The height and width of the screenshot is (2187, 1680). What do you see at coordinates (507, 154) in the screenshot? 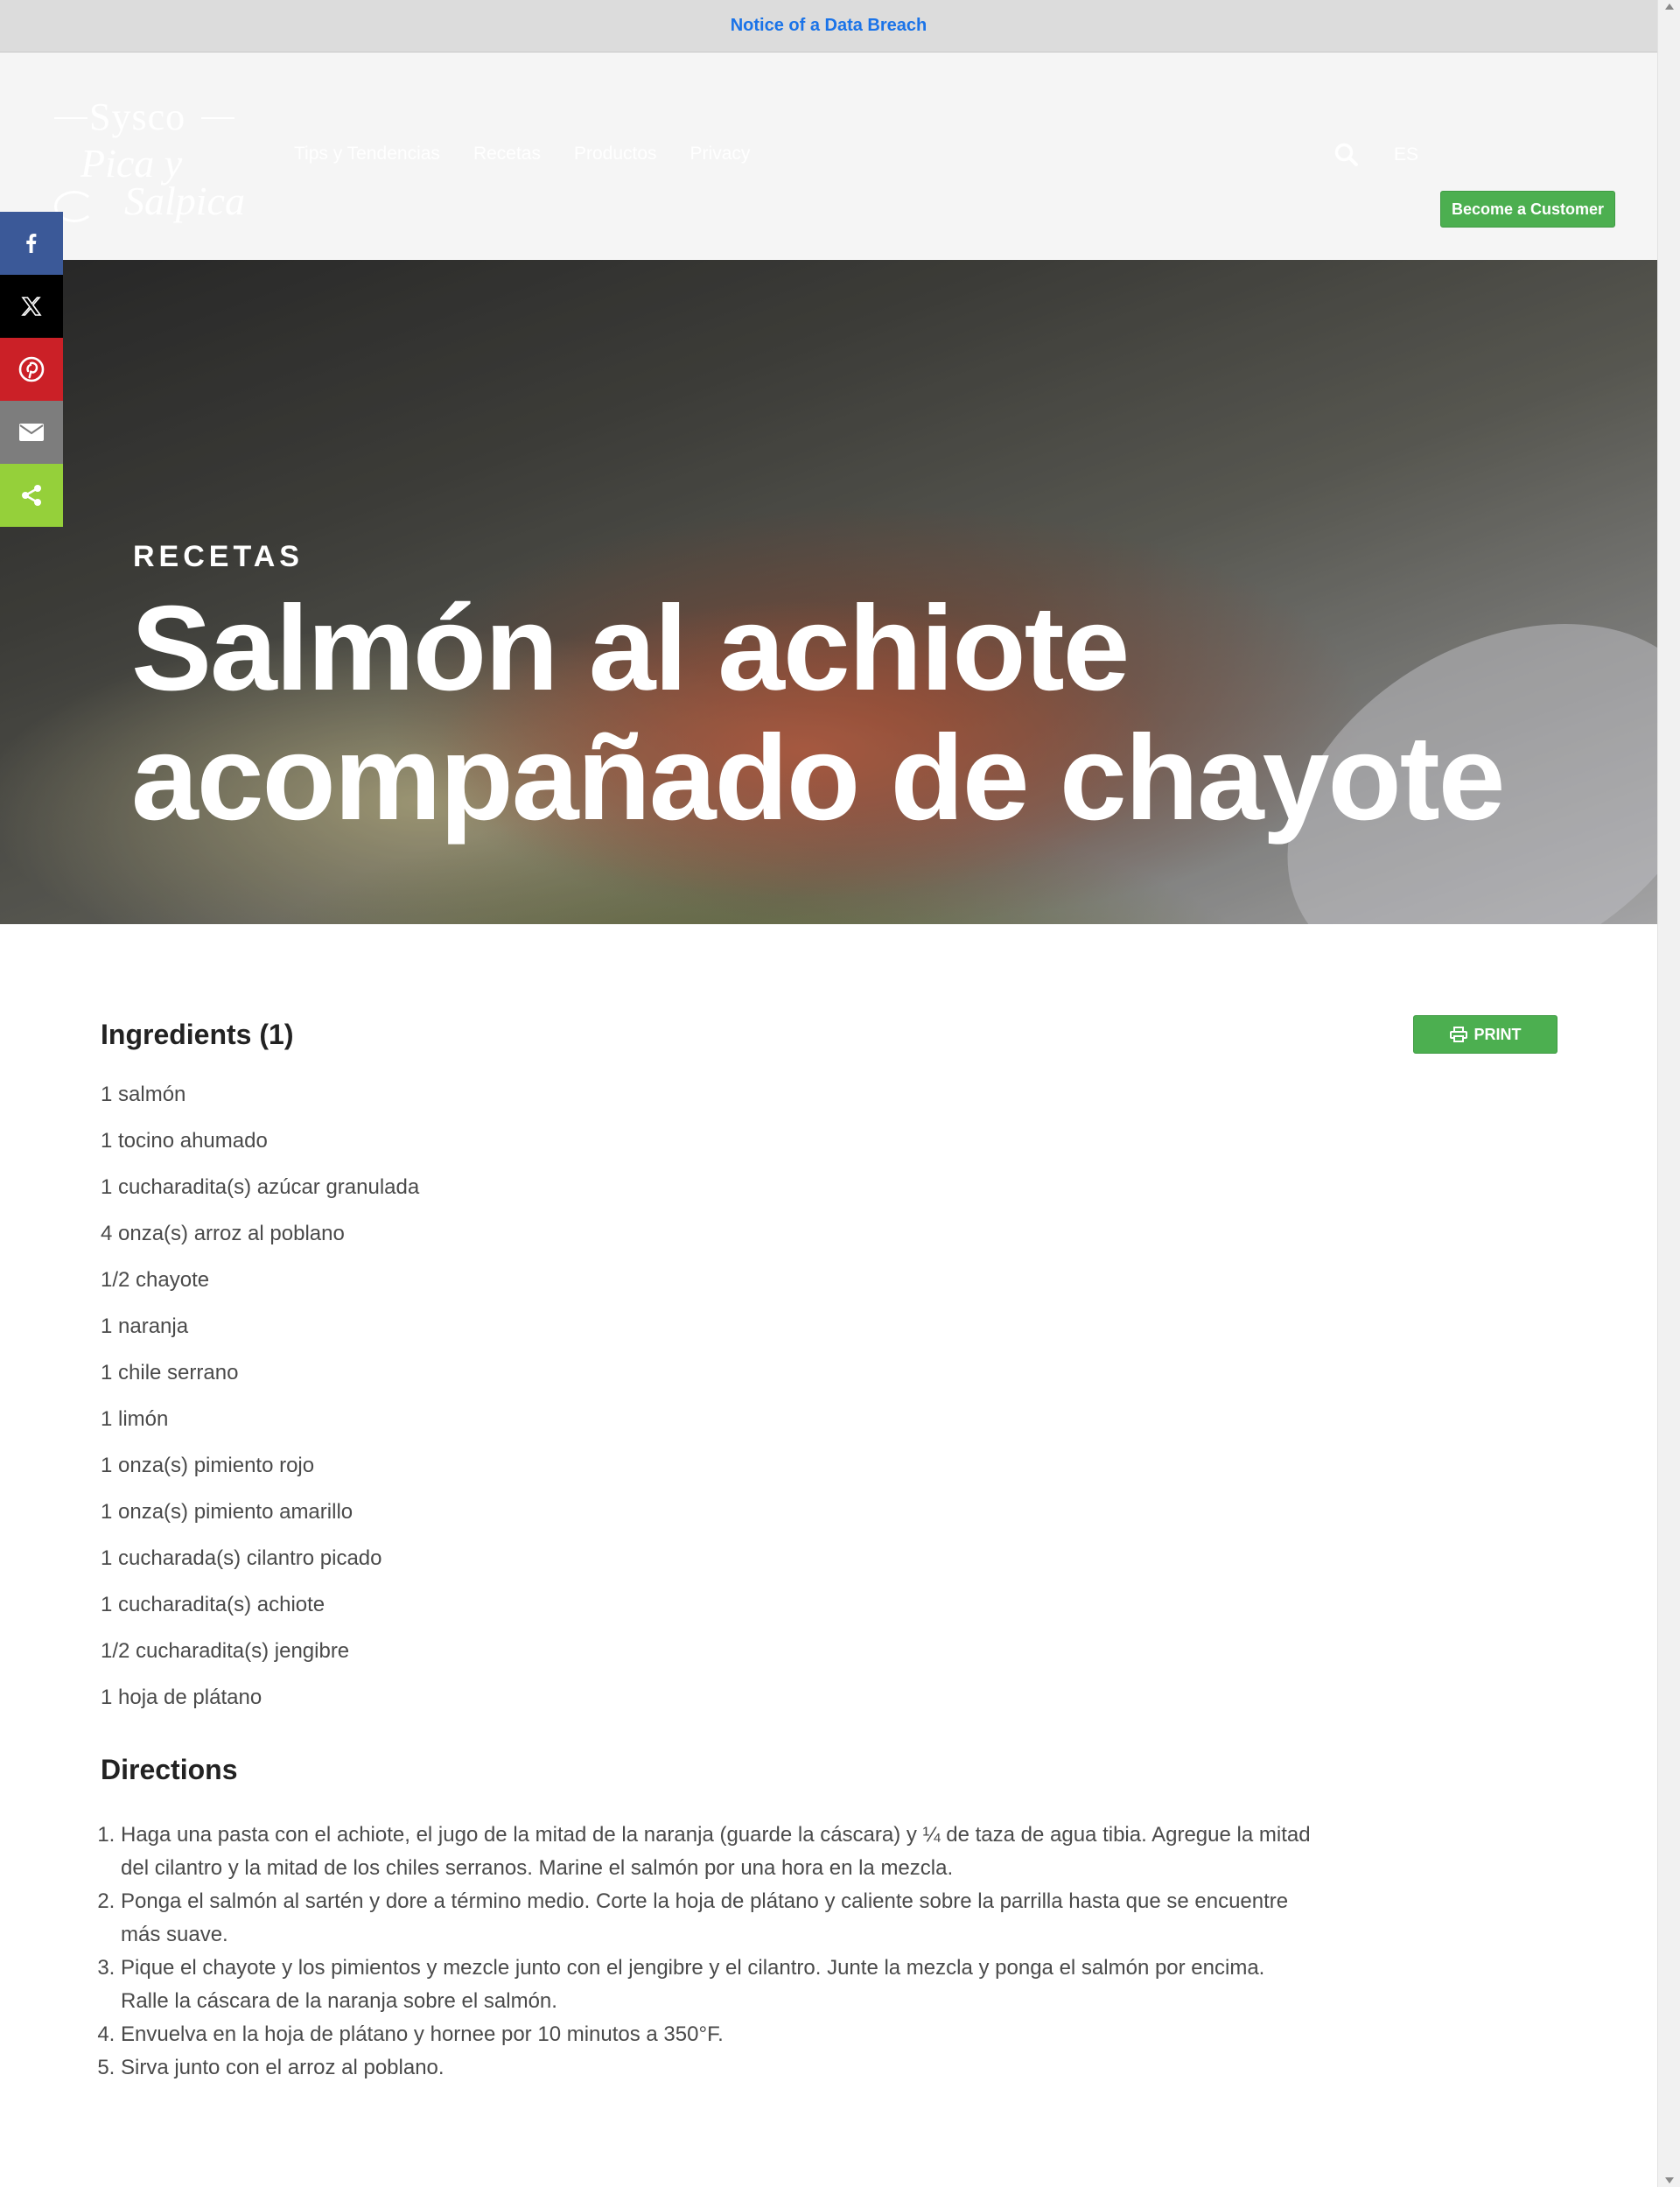
I see `nav-item-recetas: Recetas` at bounding box center [507, 154].